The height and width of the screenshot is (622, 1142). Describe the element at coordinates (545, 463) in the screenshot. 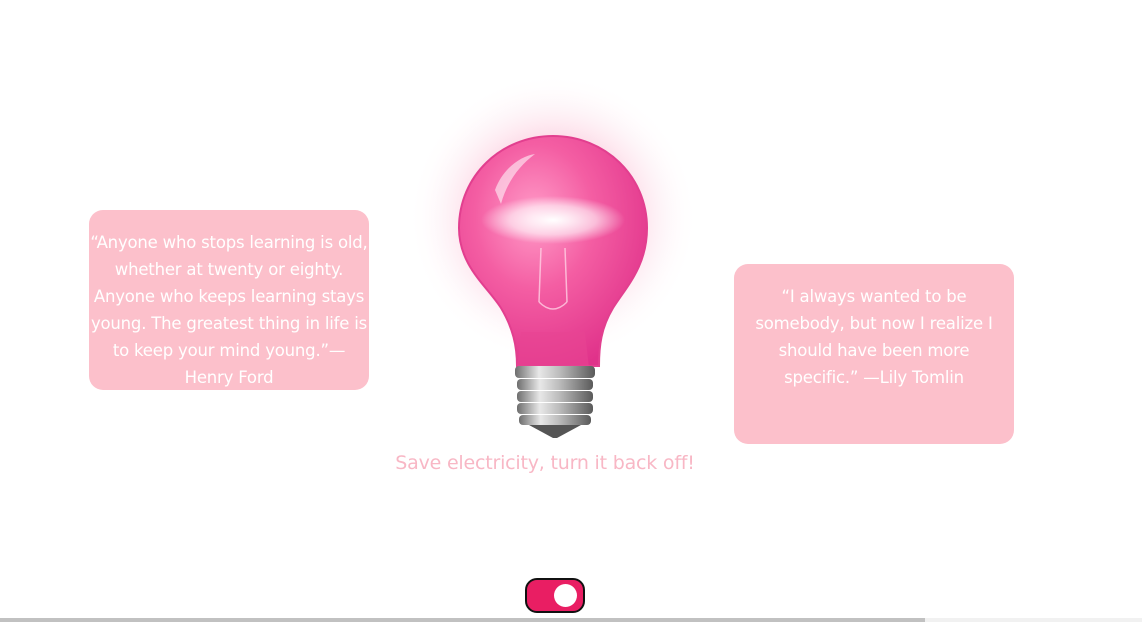

I see `save-electricity-caption: Save electricity, turn it back off!` at that location.